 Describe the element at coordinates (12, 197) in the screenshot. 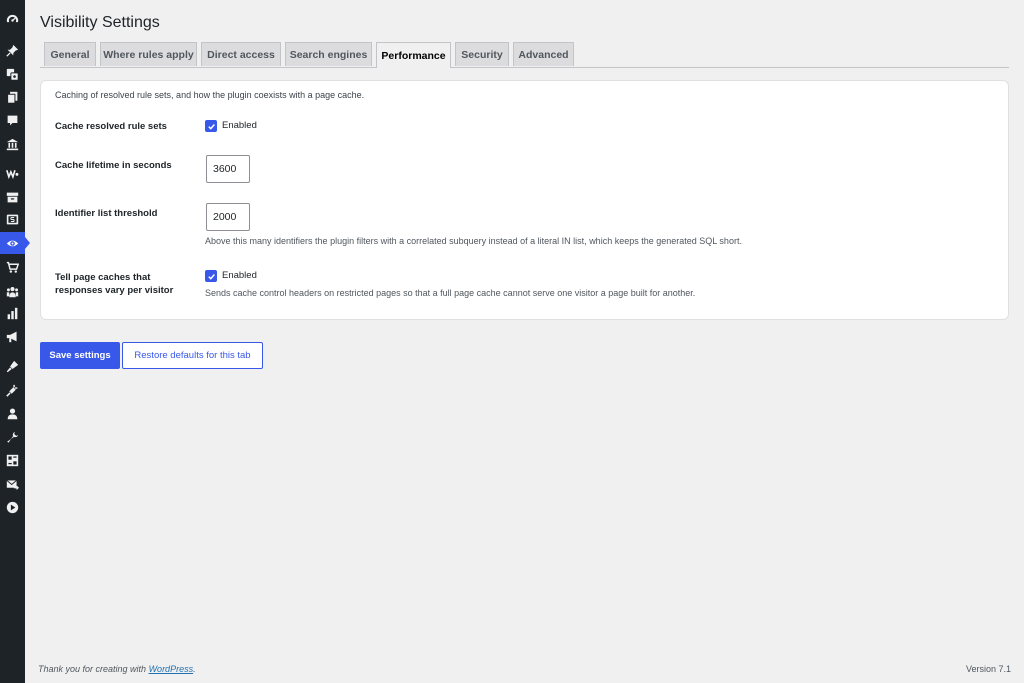

I see `archive-icon` at that location.